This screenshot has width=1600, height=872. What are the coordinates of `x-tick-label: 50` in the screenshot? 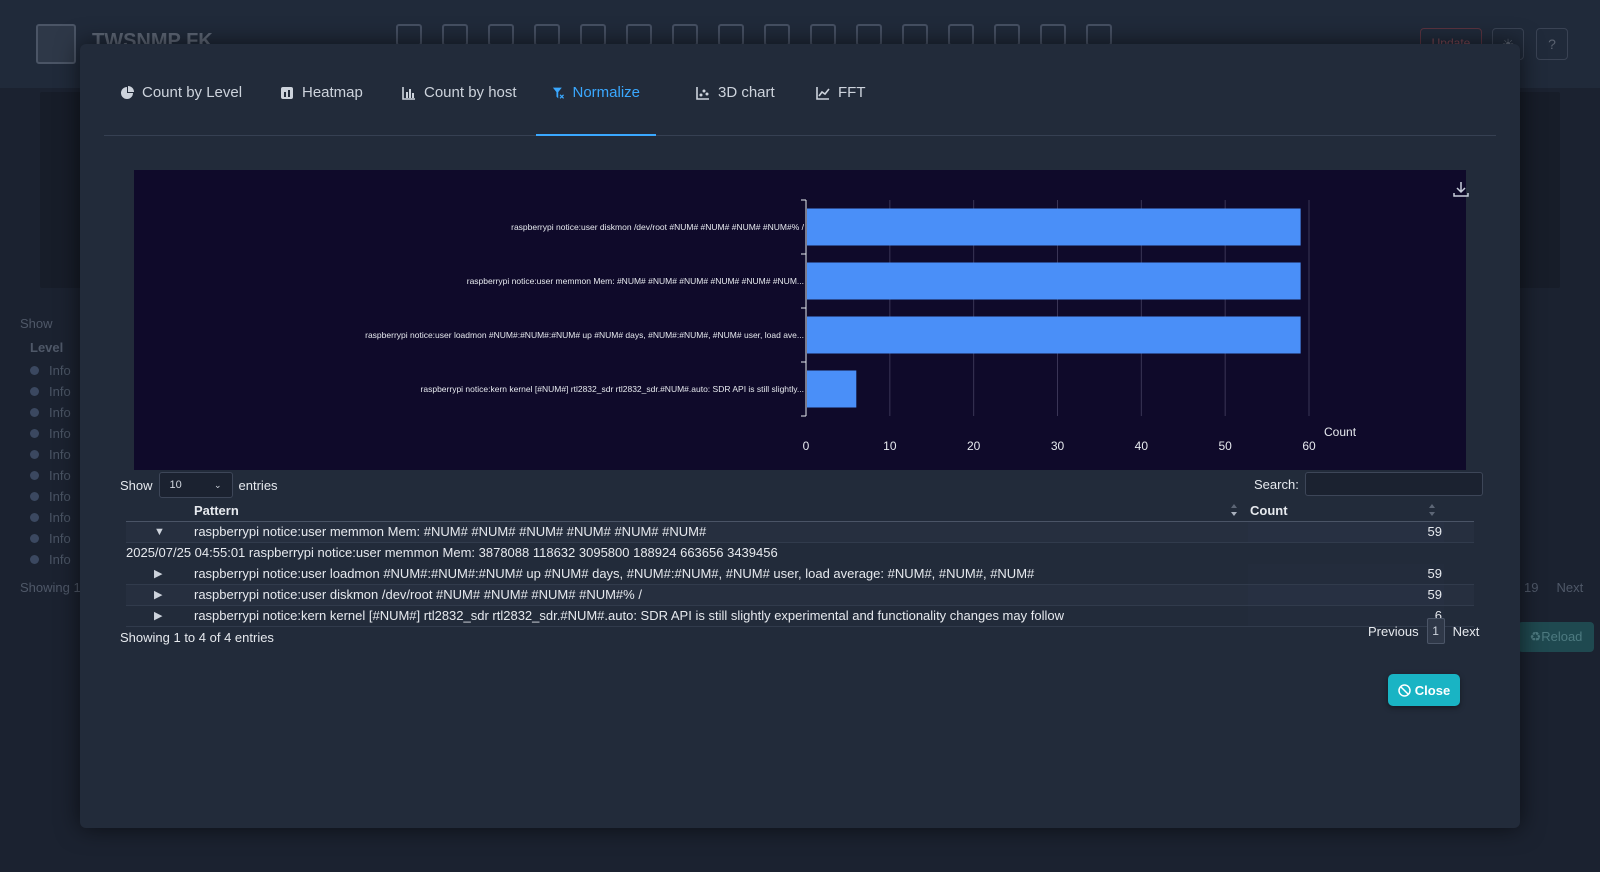 It's located at (1225, 446).